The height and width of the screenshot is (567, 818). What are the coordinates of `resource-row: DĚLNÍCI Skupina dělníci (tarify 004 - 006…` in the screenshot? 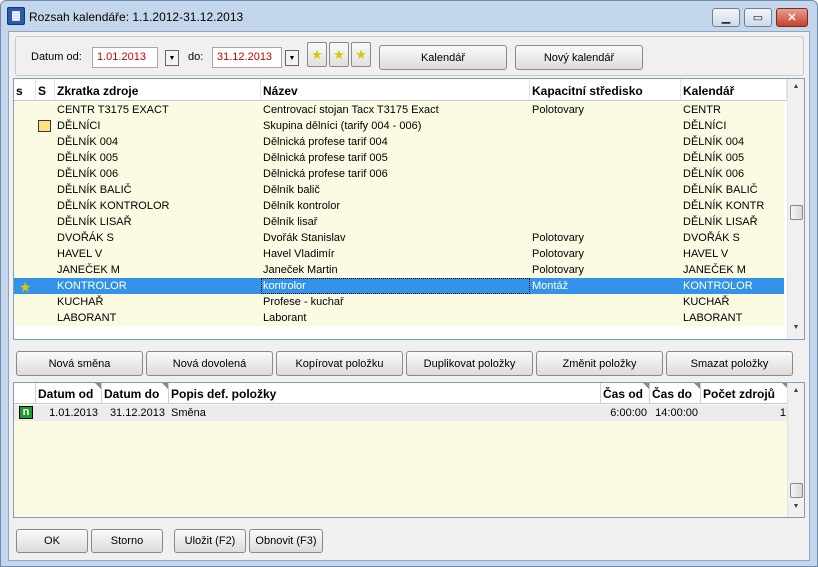 It's located at (399, 126).